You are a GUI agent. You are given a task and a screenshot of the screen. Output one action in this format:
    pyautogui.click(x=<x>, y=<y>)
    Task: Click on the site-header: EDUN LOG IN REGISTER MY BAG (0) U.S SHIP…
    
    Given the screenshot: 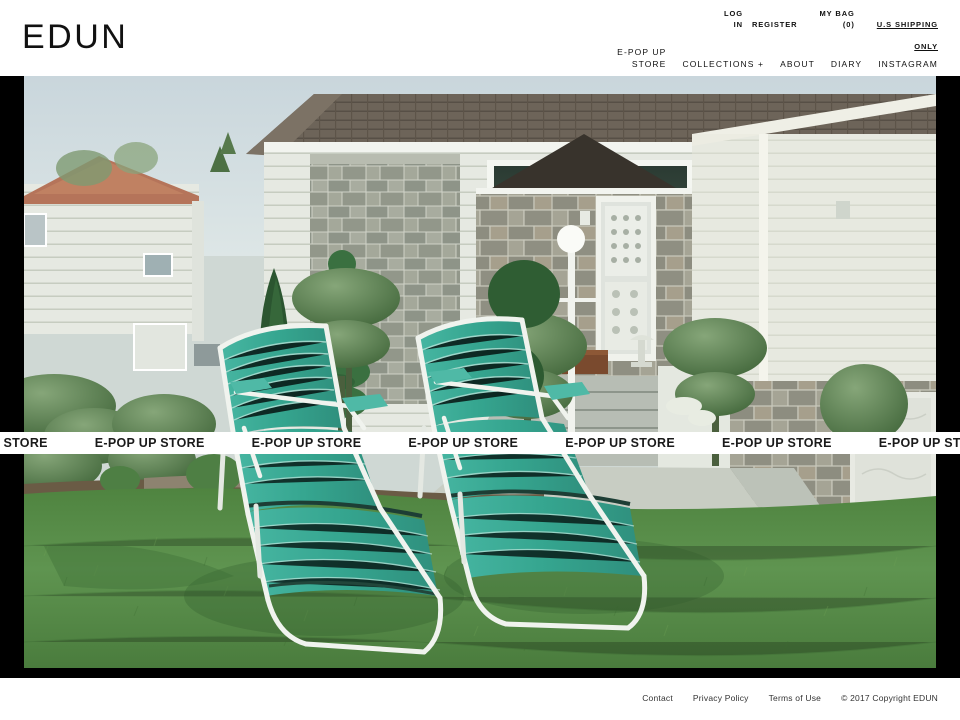 What is the action you would take?
    pyautogui.click(x=480, y=38)
    